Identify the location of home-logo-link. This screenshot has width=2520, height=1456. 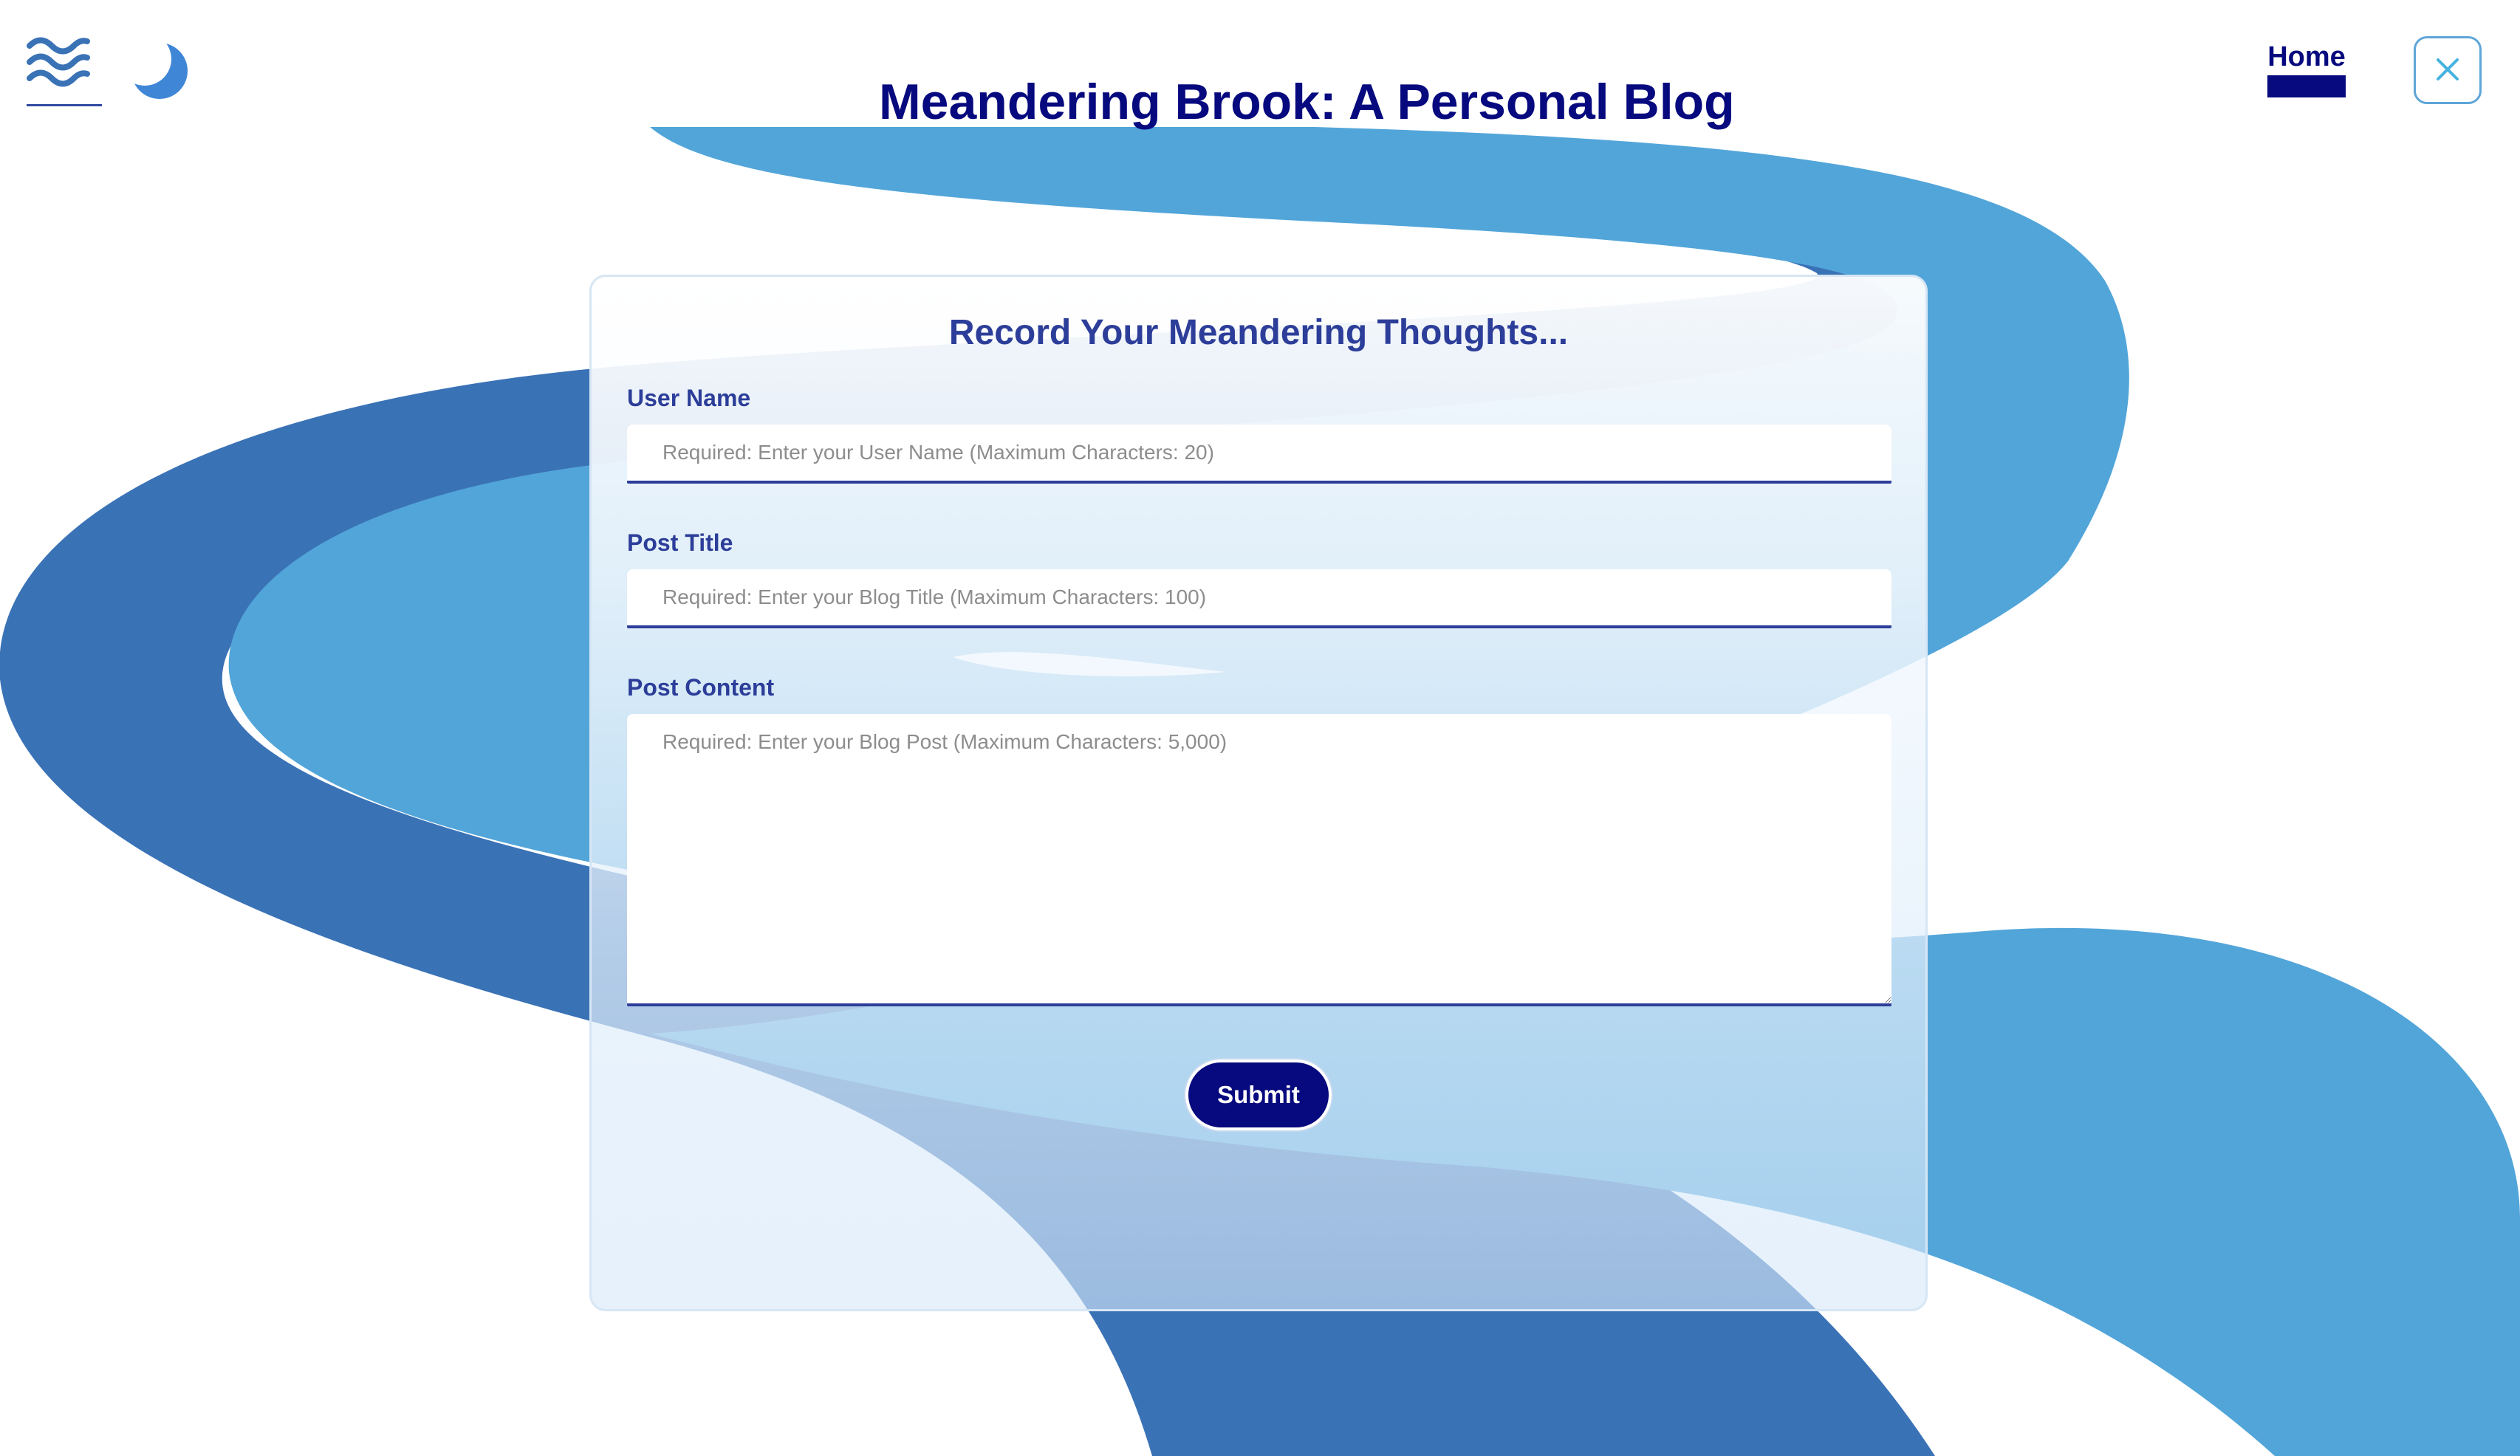
(64, 70).